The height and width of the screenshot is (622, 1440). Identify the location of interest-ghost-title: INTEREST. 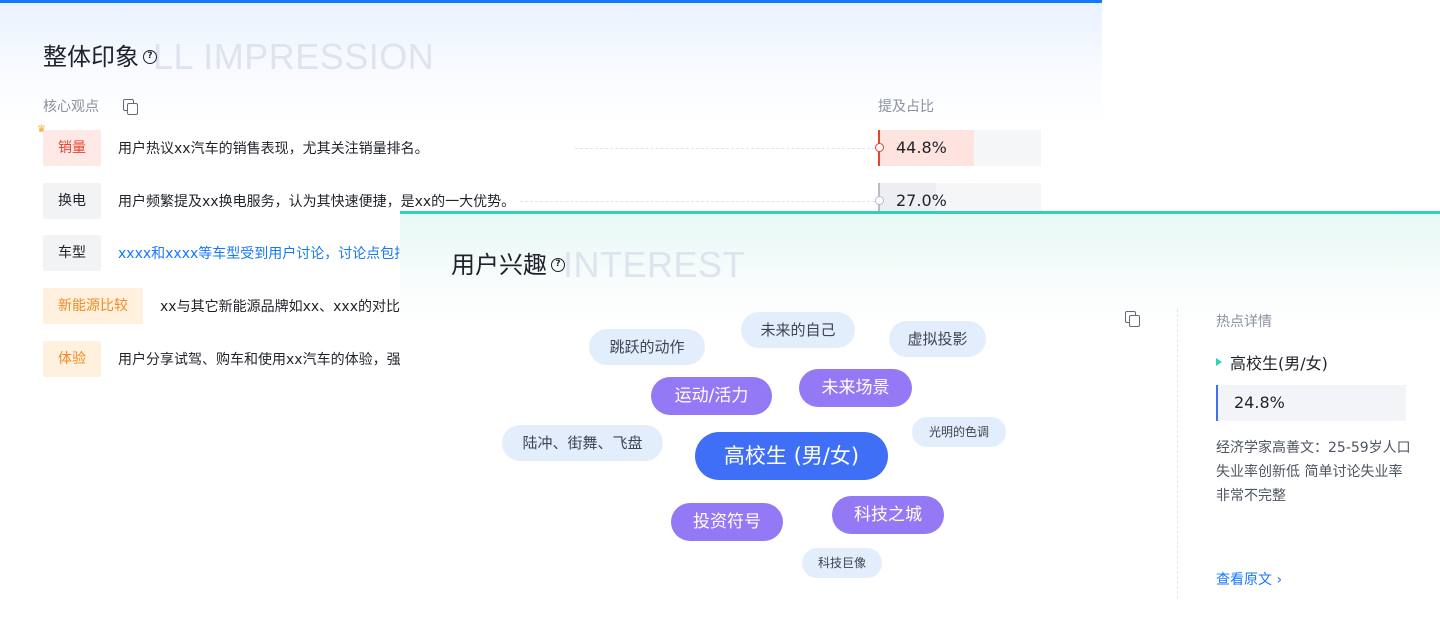
(654, 264).